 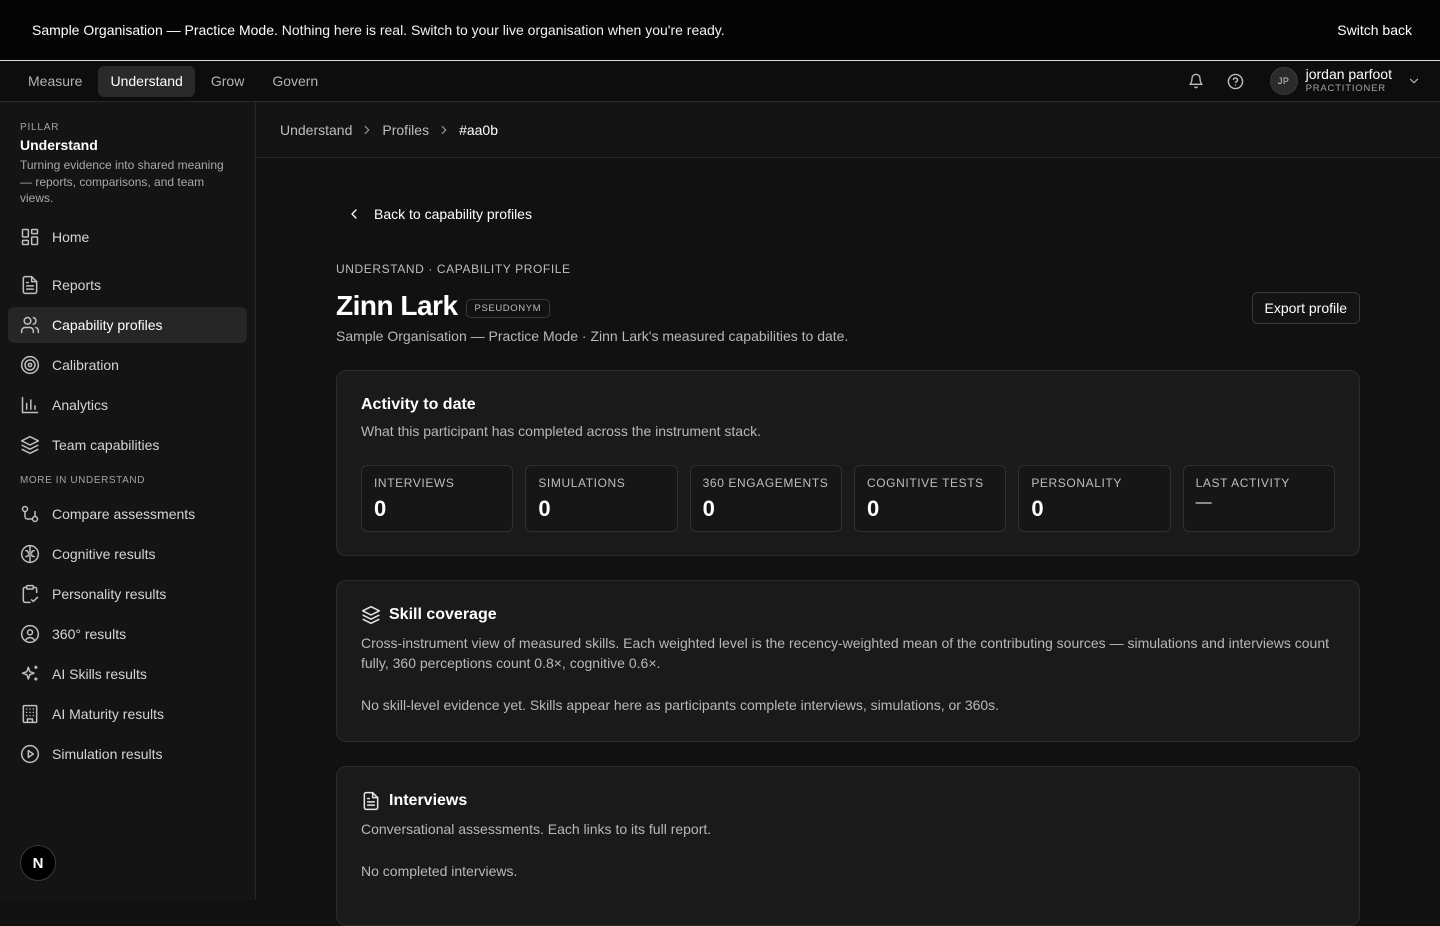 I want to click on tab-grow: Grow, so click(x=227, y=81).